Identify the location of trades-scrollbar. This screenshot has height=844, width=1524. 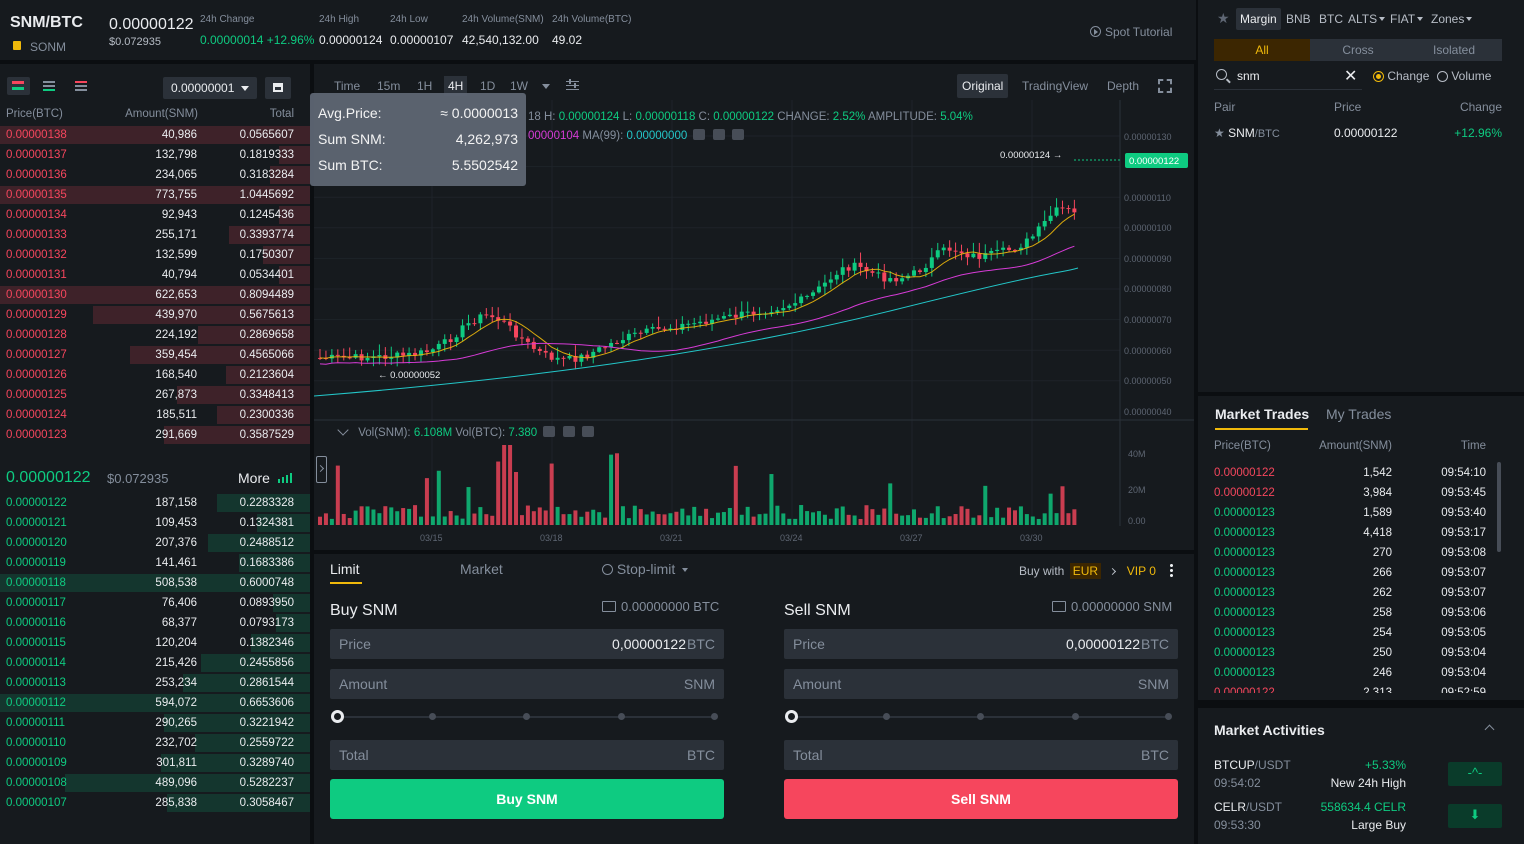
(1499, 507).